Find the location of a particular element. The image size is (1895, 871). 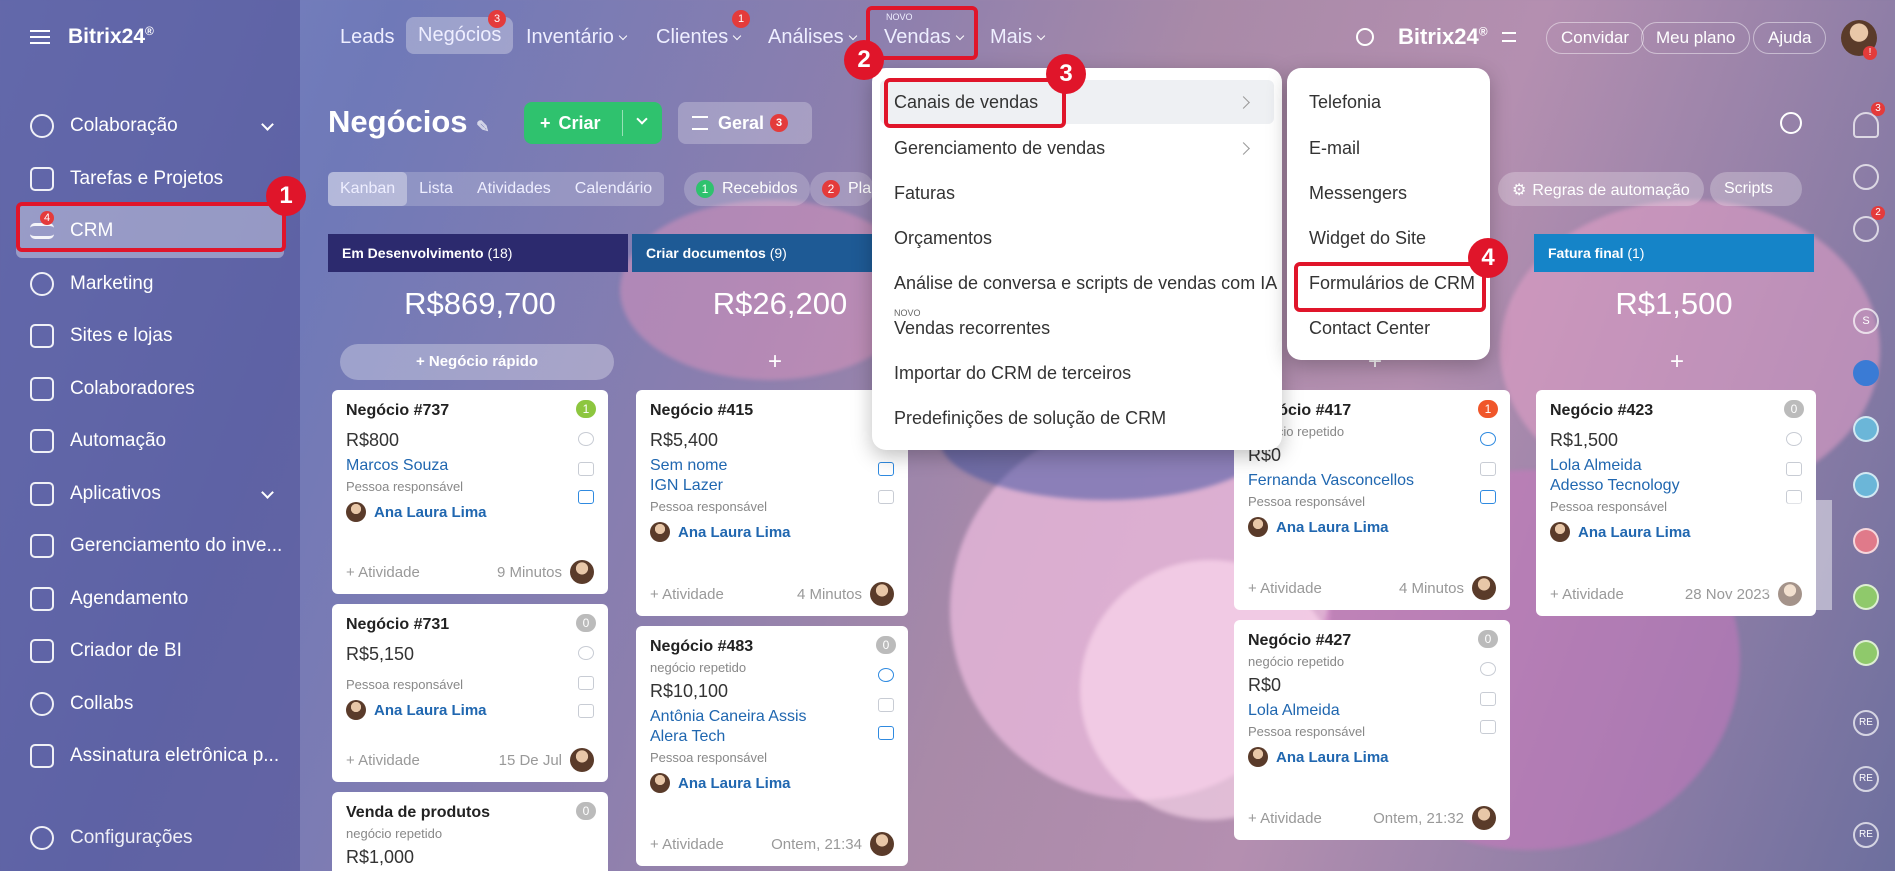

tab-clientes: Clientes is located at coordinates (699, 37).